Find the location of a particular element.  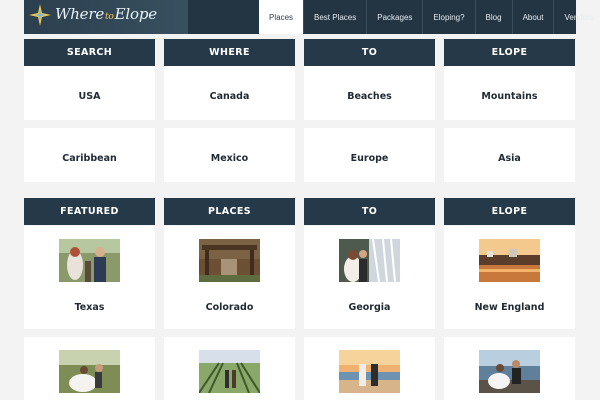

search-banner: ELOPE is located at coordinates (509, 52).